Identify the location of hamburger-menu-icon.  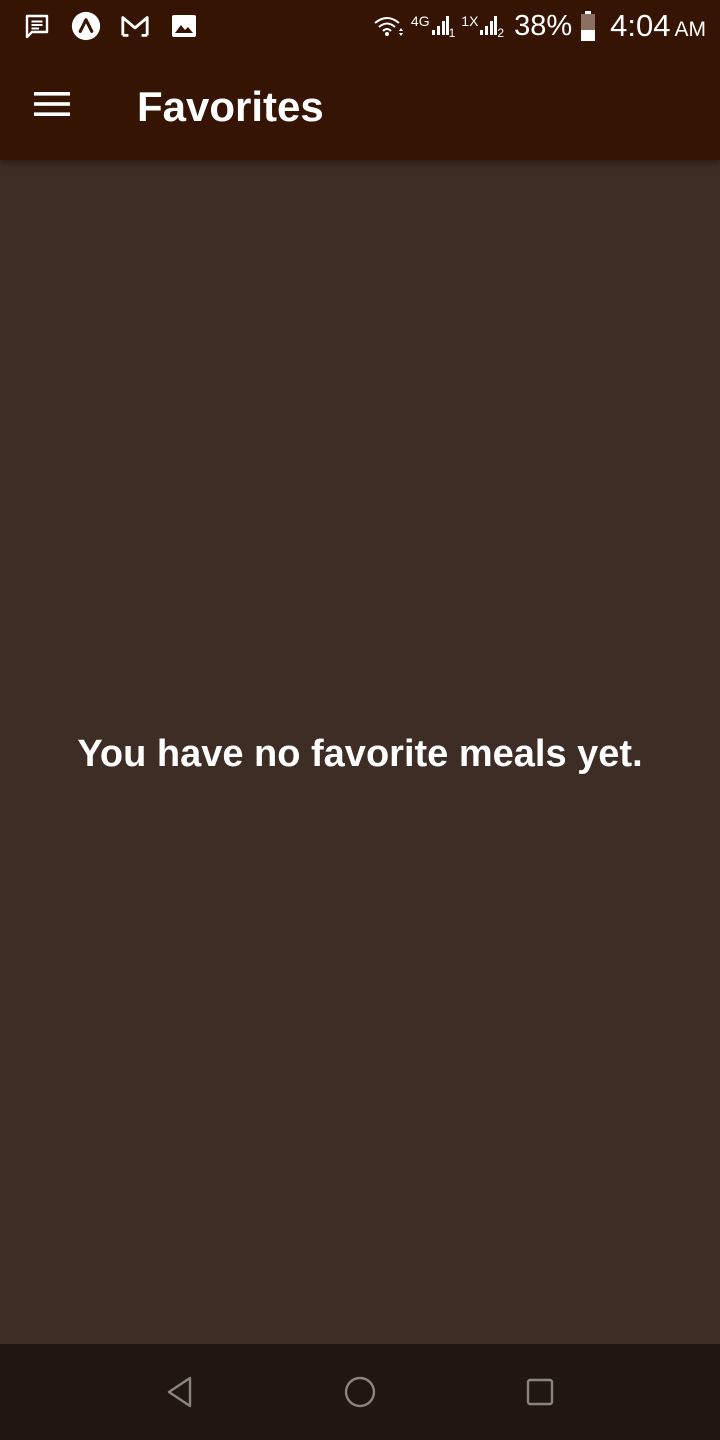
(52, 104).